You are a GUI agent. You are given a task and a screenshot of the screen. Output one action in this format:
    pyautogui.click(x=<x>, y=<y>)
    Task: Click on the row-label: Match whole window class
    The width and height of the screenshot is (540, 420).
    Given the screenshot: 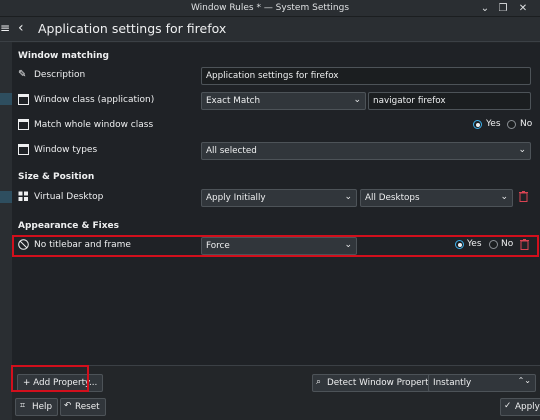 What is the action you would take?
    pyautogui.click(x=94, y=125)
    